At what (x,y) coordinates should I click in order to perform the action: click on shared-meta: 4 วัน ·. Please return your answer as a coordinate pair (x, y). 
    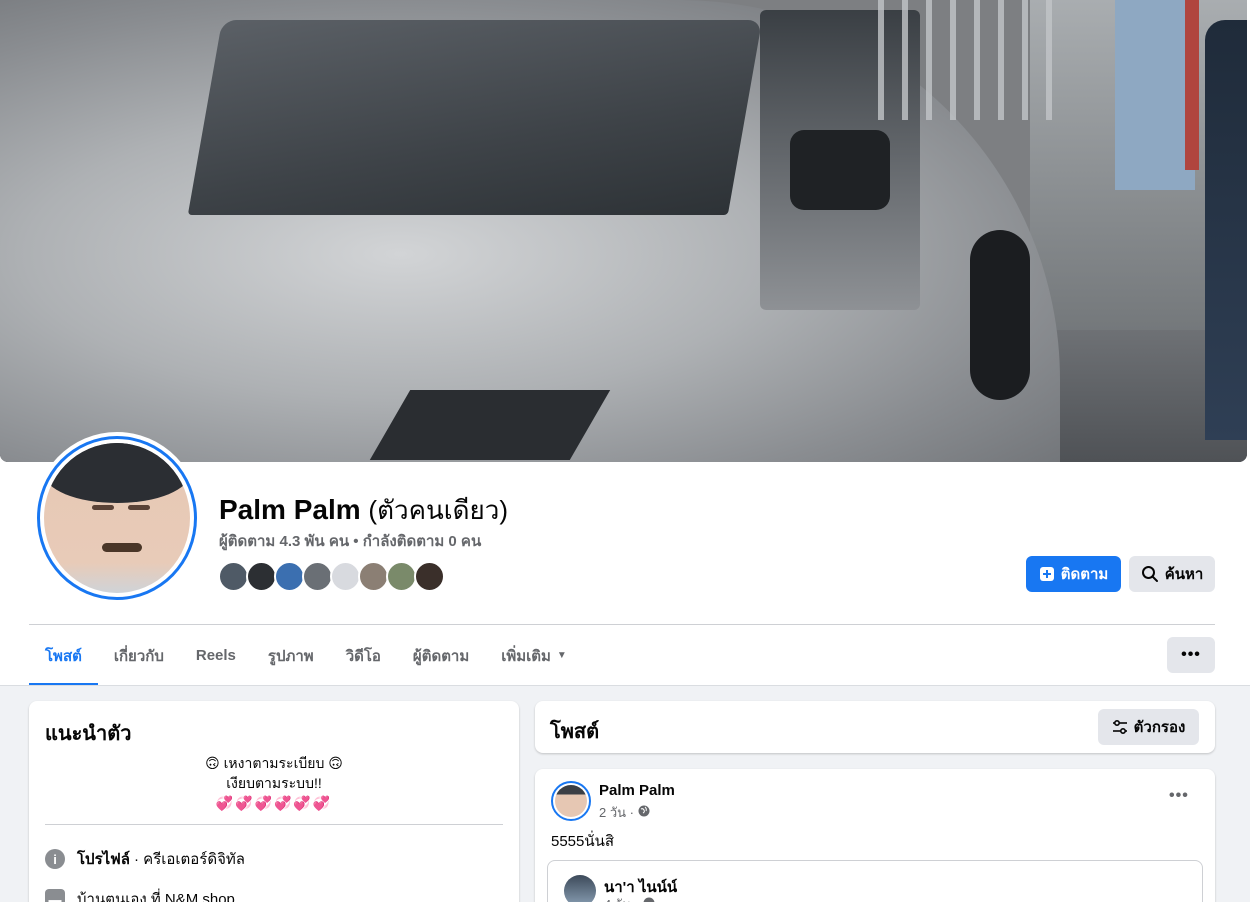
    Looking at the image, I should click on (629, 898).